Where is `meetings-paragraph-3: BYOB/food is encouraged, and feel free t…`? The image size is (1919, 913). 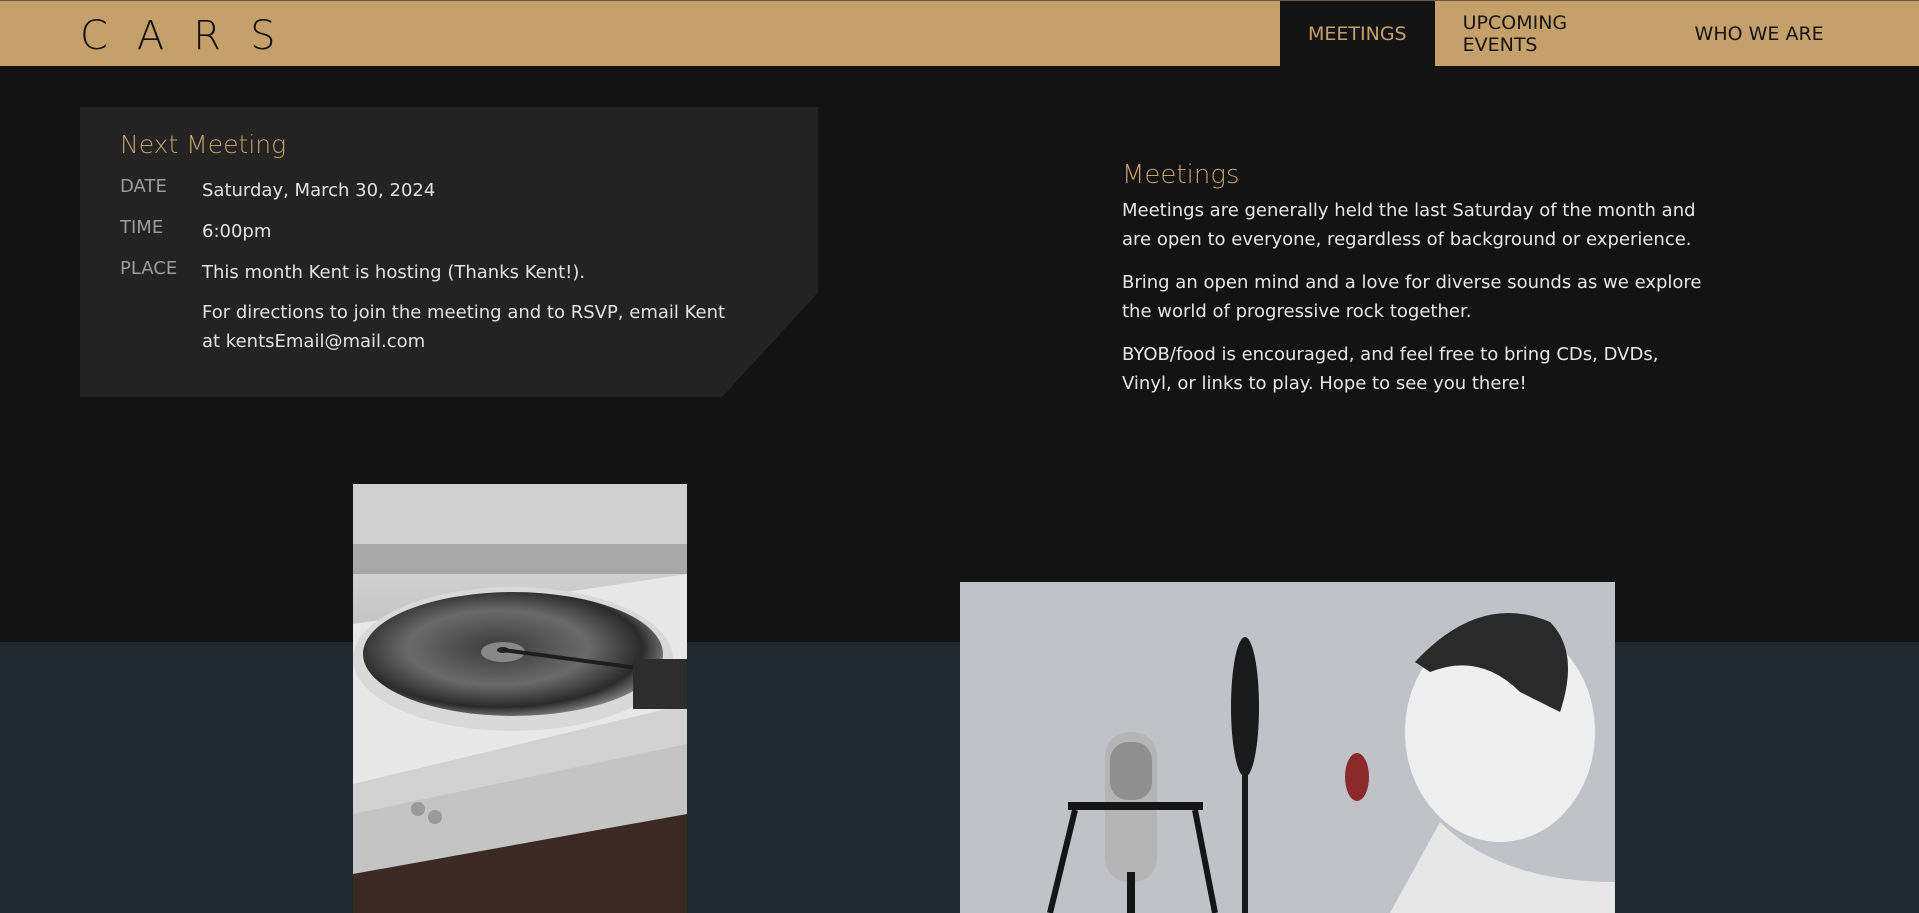
meetings-paragraph-3: BYOB/food is encouraged, and feel free t… is located at coordinates (1390, 369).